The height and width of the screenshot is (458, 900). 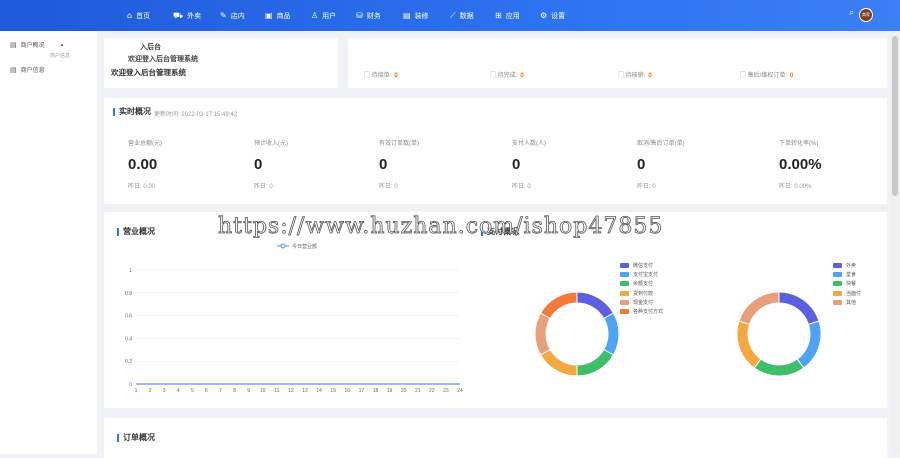 What do you see at coordinates (142, 187) in the screenshot?
I see `stat-yesterday: 昨日: 0.00` at bounding box center [142, 187].